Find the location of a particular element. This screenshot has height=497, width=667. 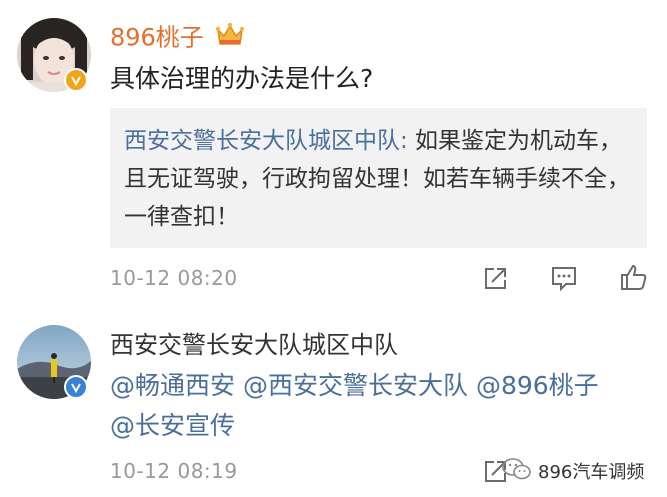

comment-mentions-line-2: @长安宣传 is located at coordinates (172, 426).